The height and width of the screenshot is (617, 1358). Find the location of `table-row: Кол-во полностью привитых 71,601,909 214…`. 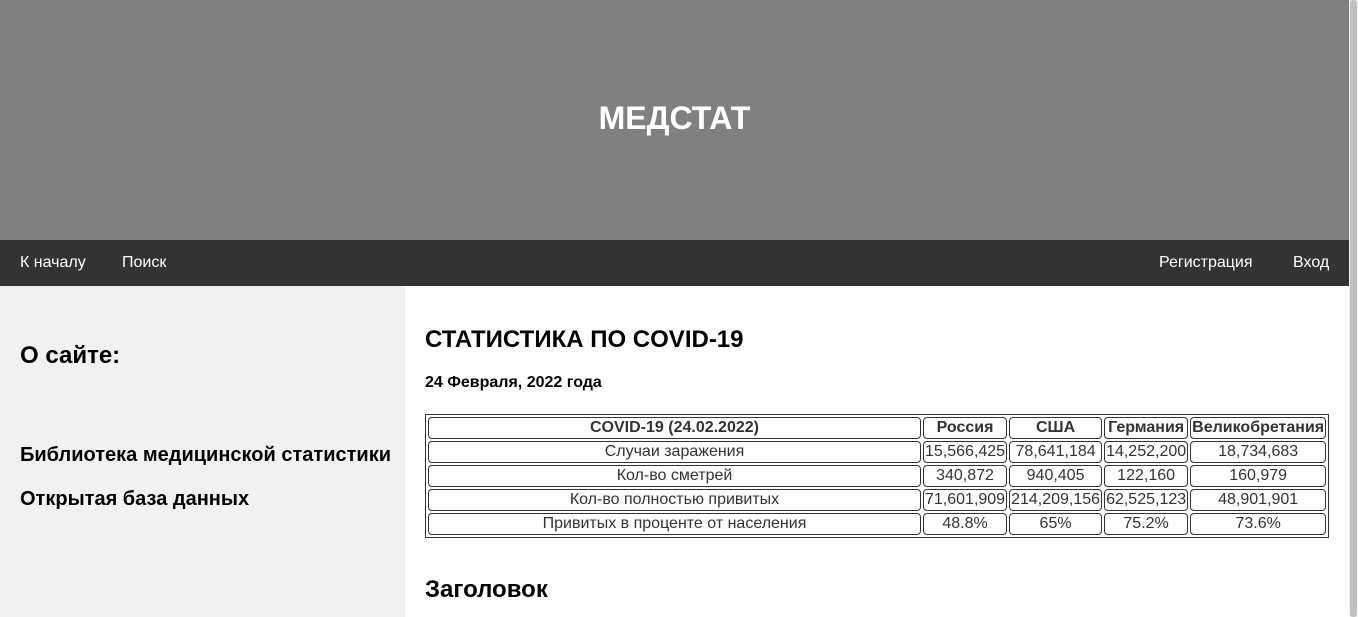

table-row: Кол-во полностью привитых 71,601,909 214… is located at coordinates (877, 500).